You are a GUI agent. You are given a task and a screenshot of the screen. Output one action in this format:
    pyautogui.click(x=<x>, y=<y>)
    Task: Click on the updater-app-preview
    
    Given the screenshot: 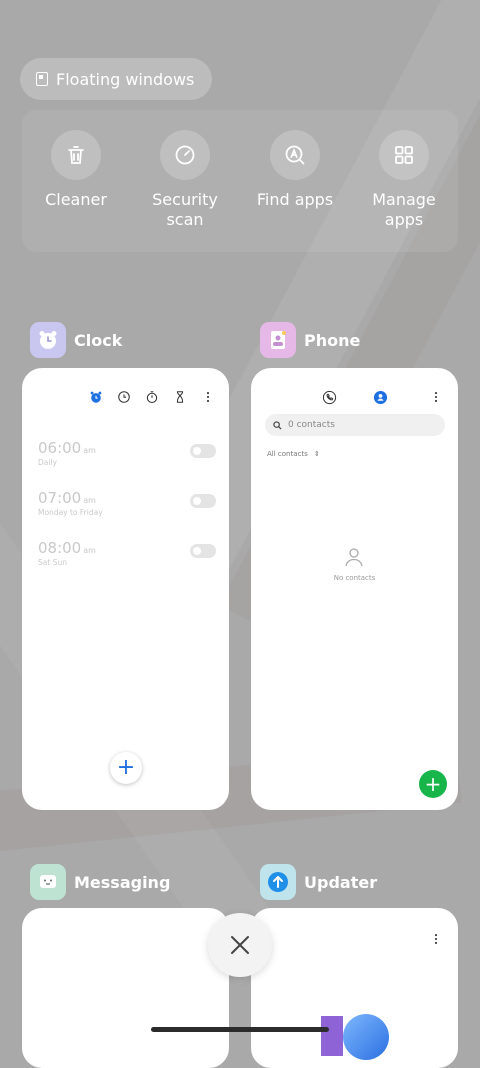 What is the action you would take?
    pyautogui.click(x=354, y=988)
    